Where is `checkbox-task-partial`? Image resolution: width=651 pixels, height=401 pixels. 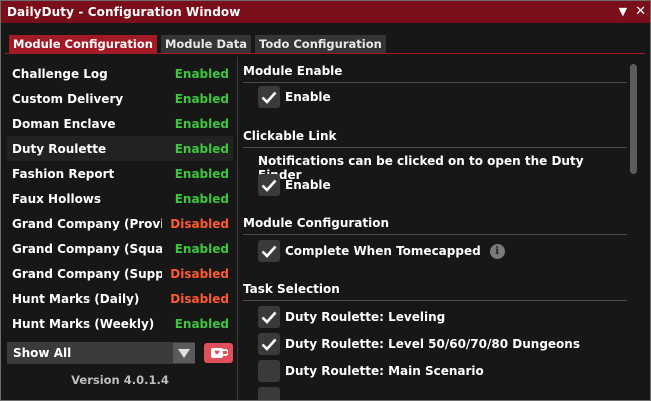
checkbox-task-partial is located at coordinates (269, 393).